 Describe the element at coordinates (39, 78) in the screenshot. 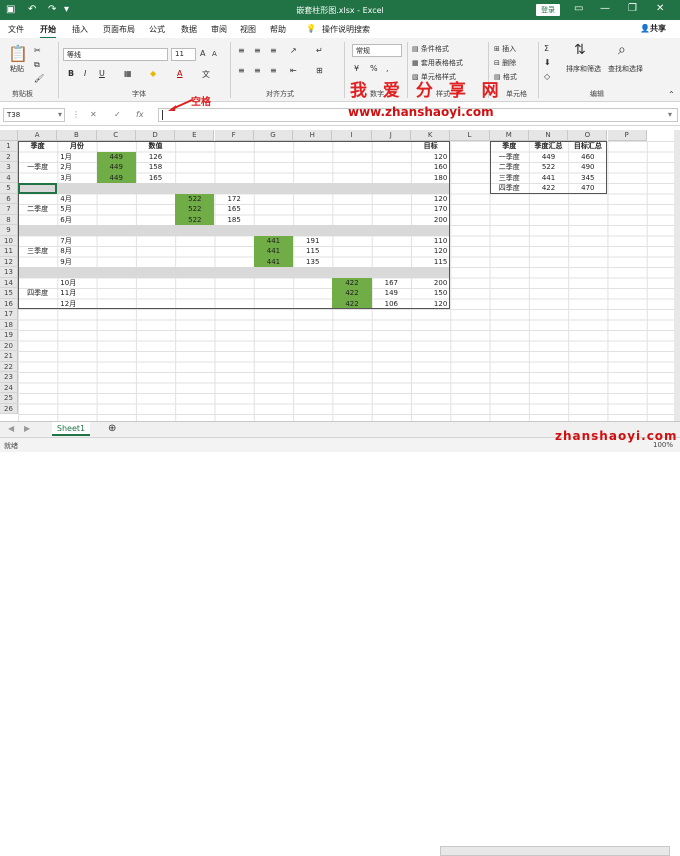

I see `format-painter-icon: 🖌` at that location.